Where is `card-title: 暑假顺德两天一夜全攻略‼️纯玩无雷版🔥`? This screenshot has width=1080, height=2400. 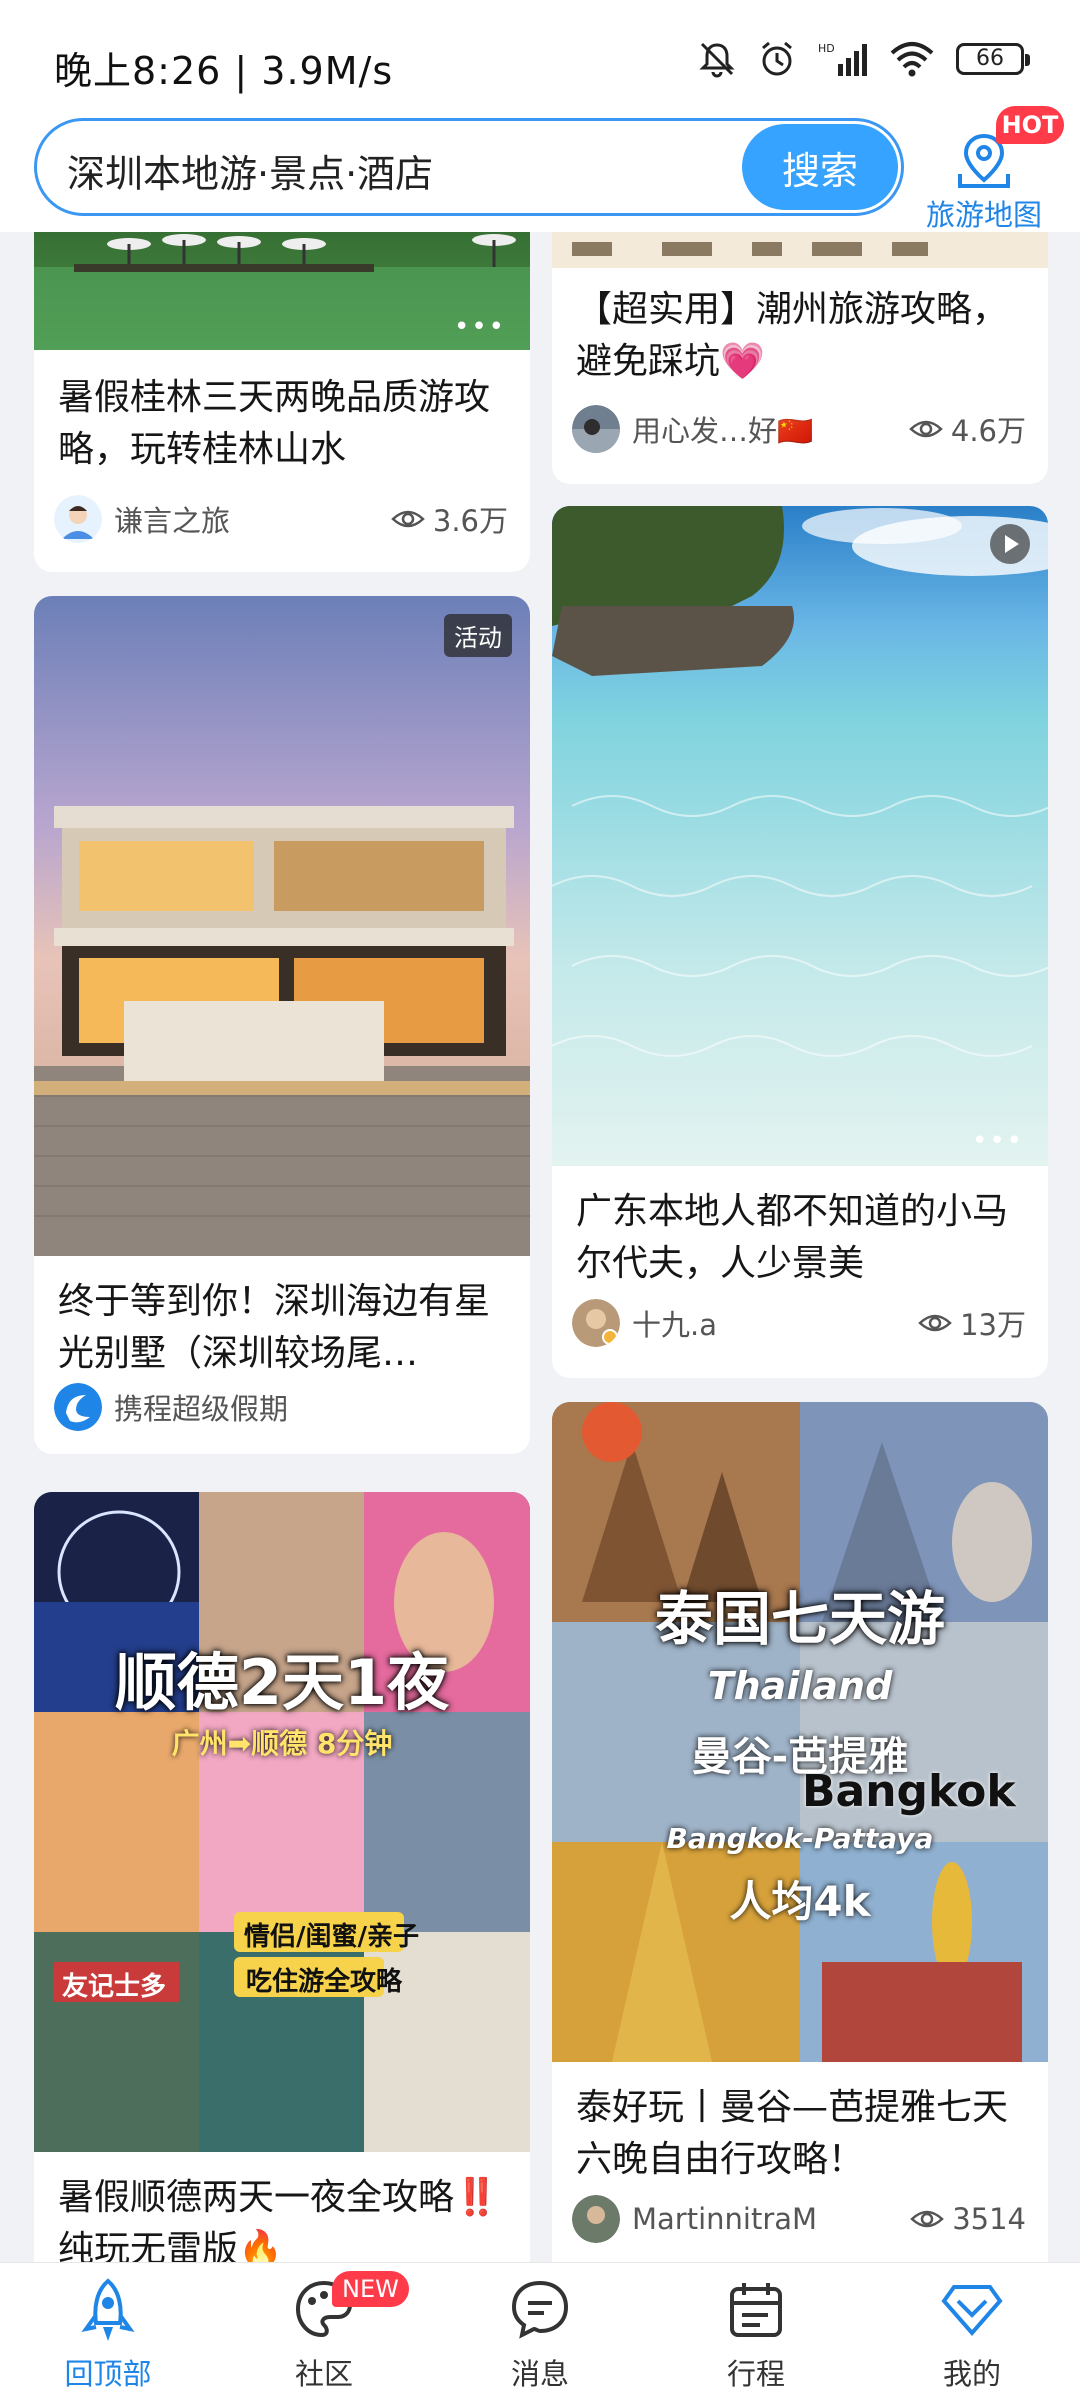 card-title: 暑假顺德两天一夜全攻略‼️纯玩无雷版🔥 is located at coordinates (278, 2219).